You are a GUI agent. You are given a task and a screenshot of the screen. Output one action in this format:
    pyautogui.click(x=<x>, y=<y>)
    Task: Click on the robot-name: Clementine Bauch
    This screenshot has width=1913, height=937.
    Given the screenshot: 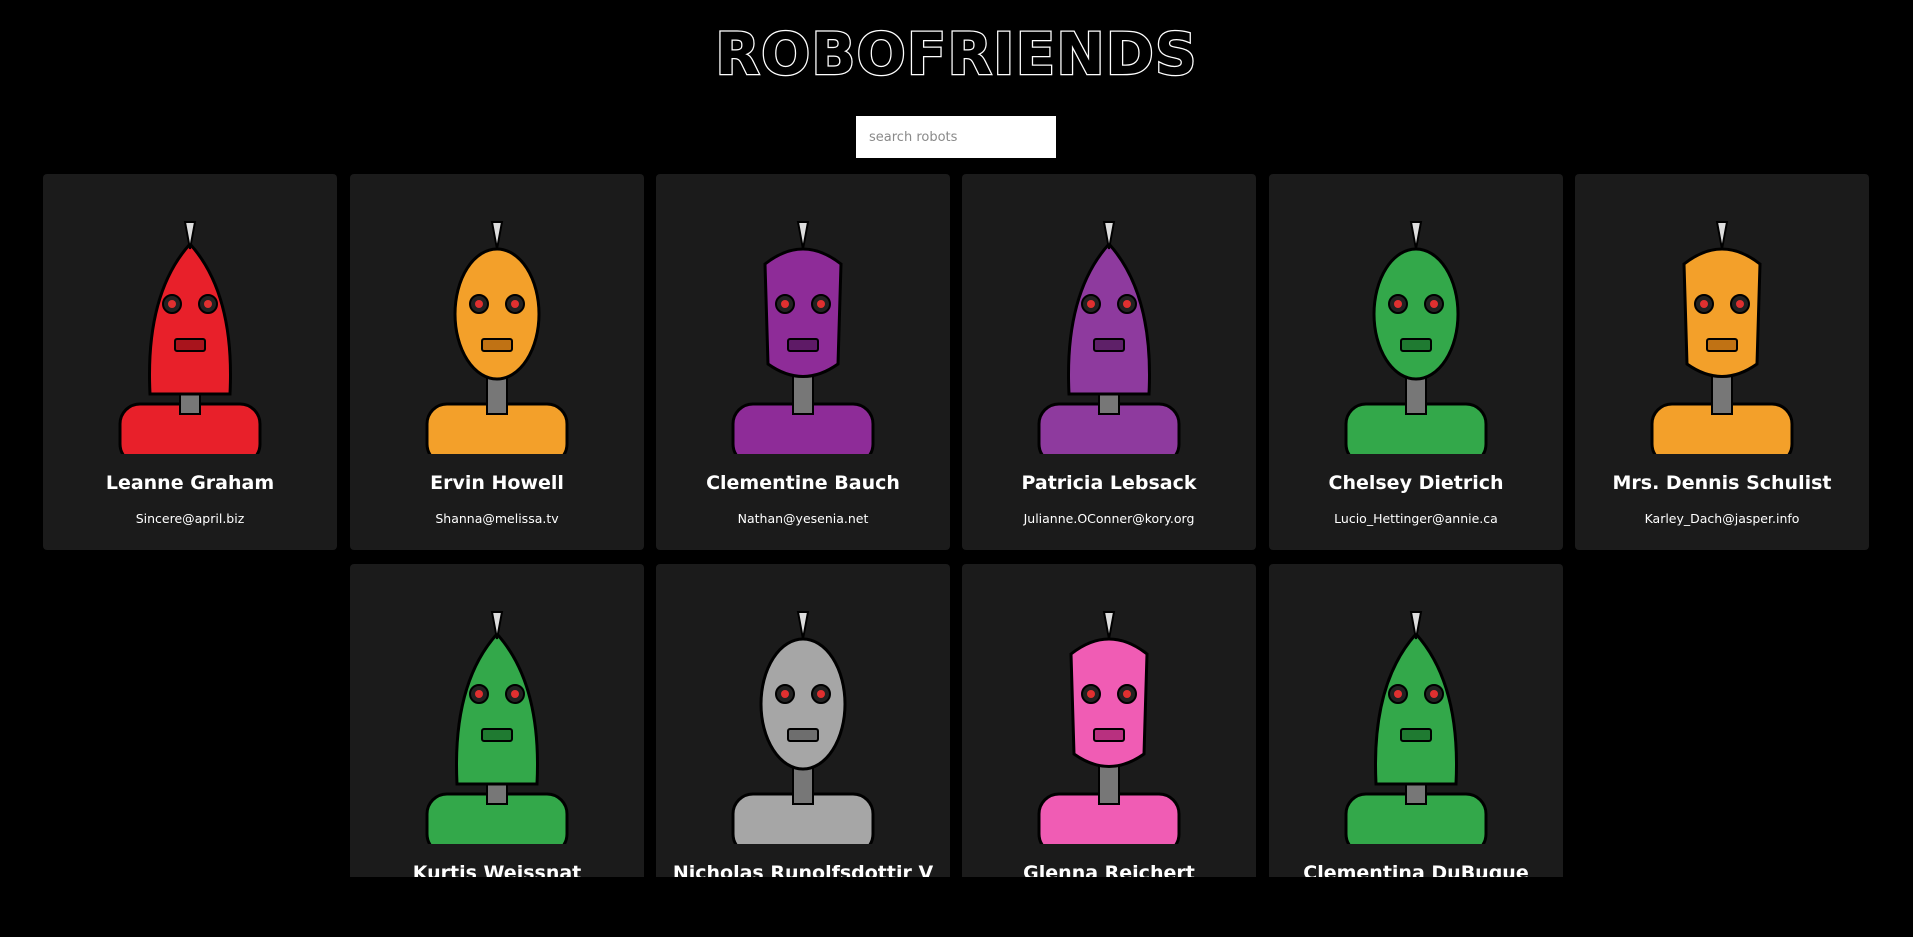 What is the action you would take?
    pyautogui.click(x=803, y=483)
    